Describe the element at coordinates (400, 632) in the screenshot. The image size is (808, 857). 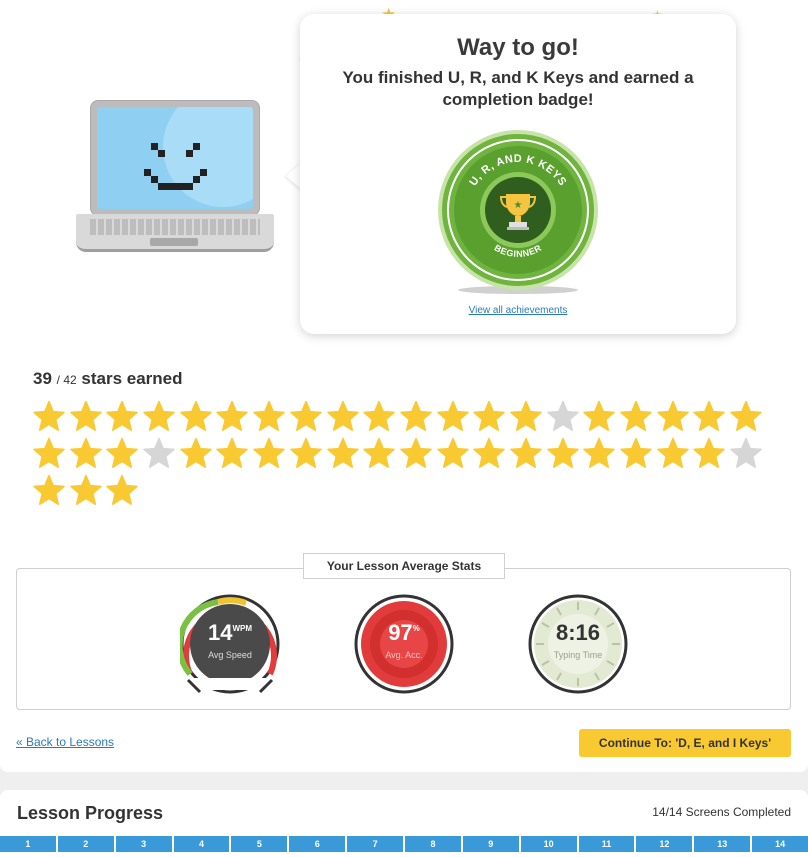
I see `avg-accuracy-value: 97` at that location.